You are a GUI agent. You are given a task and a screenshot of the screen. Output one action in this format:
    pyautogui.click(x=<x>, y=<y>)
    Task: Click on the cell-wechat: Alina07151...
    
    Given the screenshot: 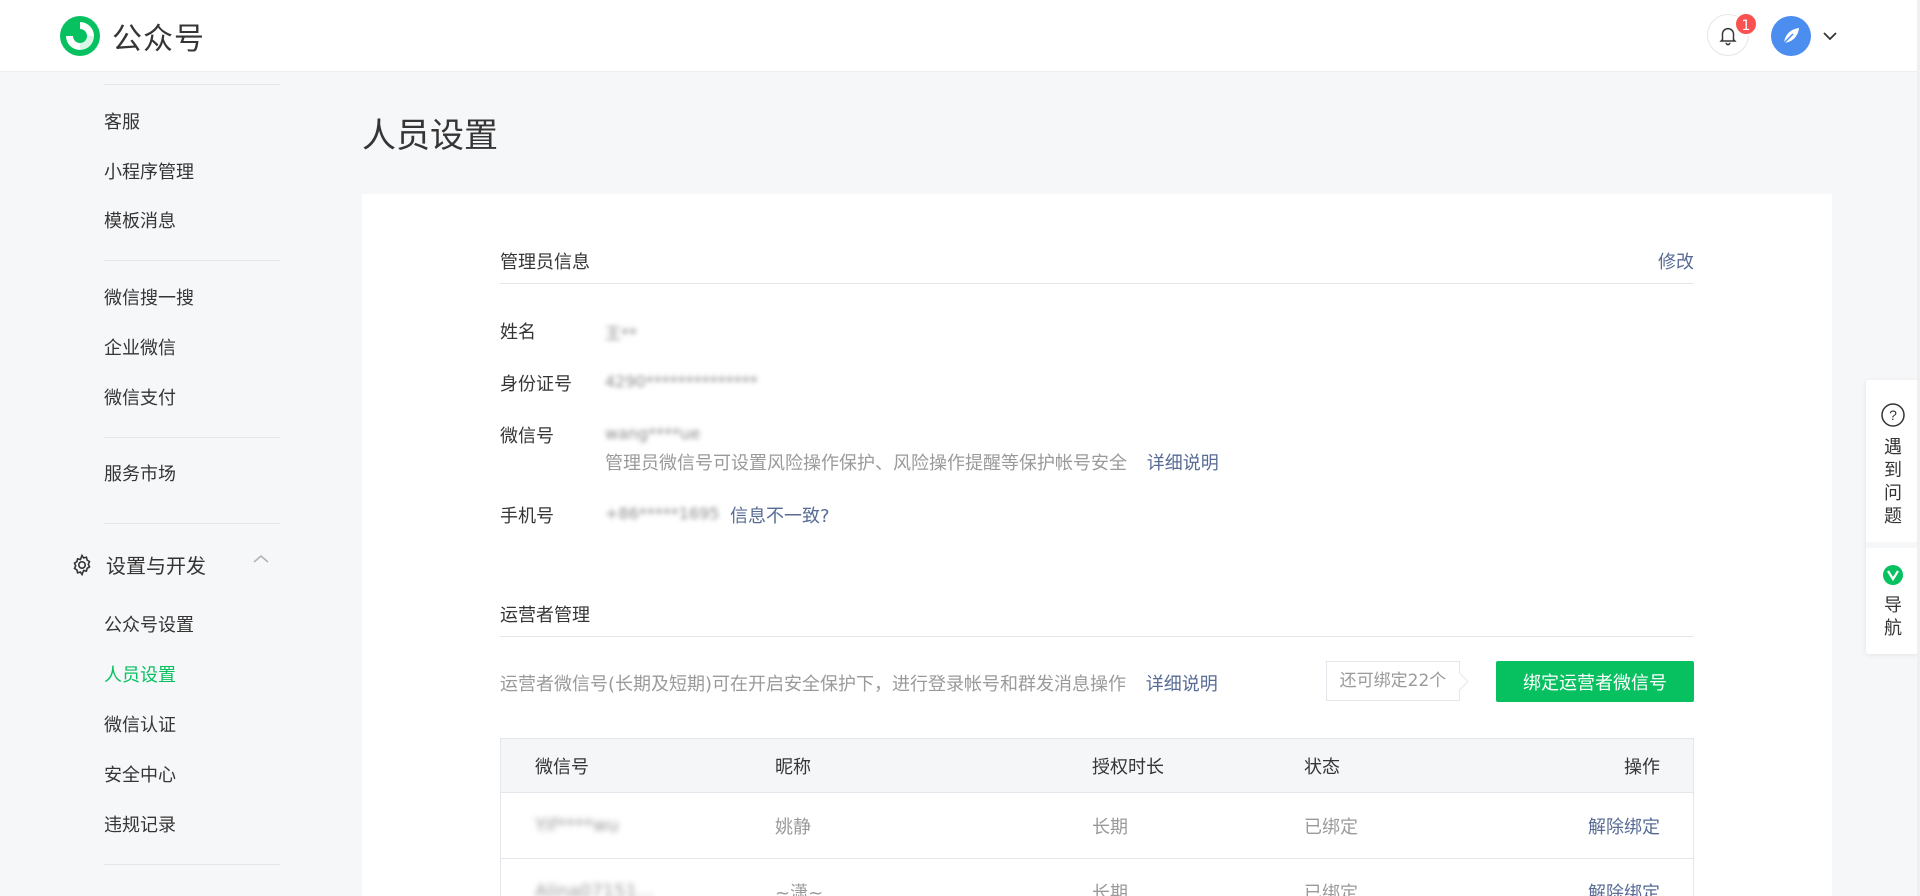 What is the action you would take?
    pyautogui.click(x=595, y=888)
    